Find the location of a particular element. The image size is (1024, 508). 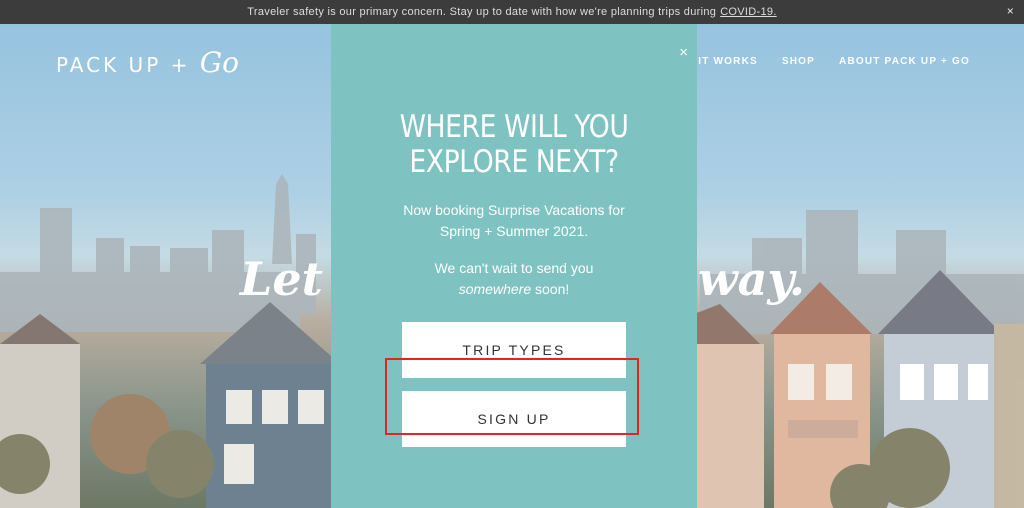

modal-note-line1: We can't wait to send you is located at coordinates (514, 268).